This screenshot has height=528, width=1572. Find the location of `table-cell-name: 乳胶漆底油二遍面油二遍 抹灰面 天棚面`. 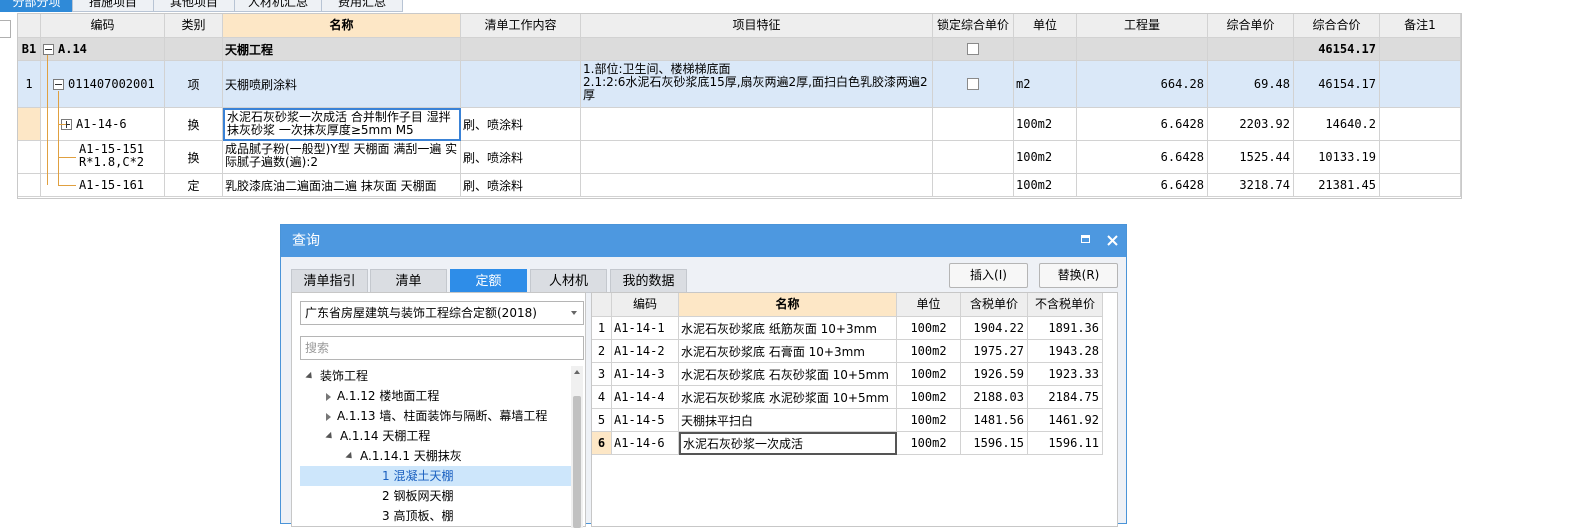

table-cell-name: 乳胶漆底油二遍面油二遍 抹灰面 天棚面 is located at coordinates (342, 185).